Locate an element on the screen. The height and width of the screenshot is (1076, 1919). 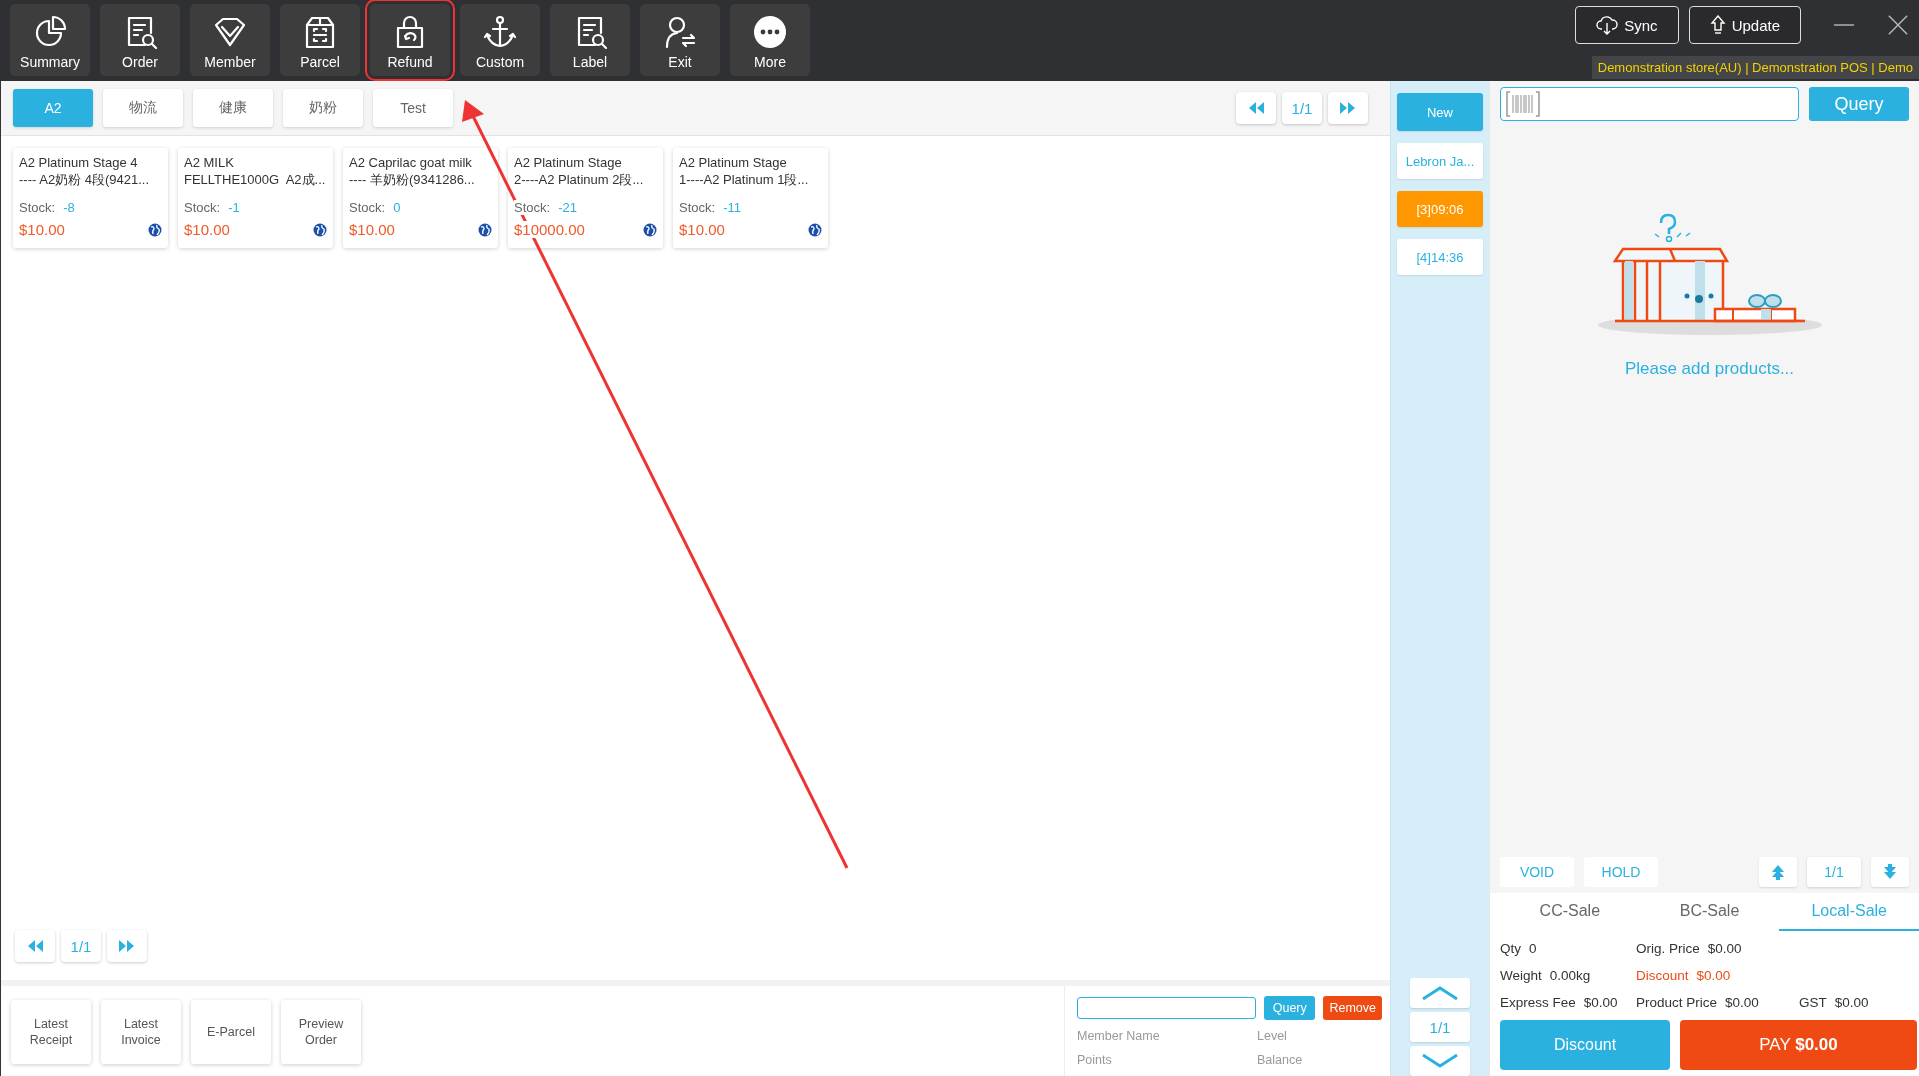
summary-label: Qty is located at coordinates (1510, 949).